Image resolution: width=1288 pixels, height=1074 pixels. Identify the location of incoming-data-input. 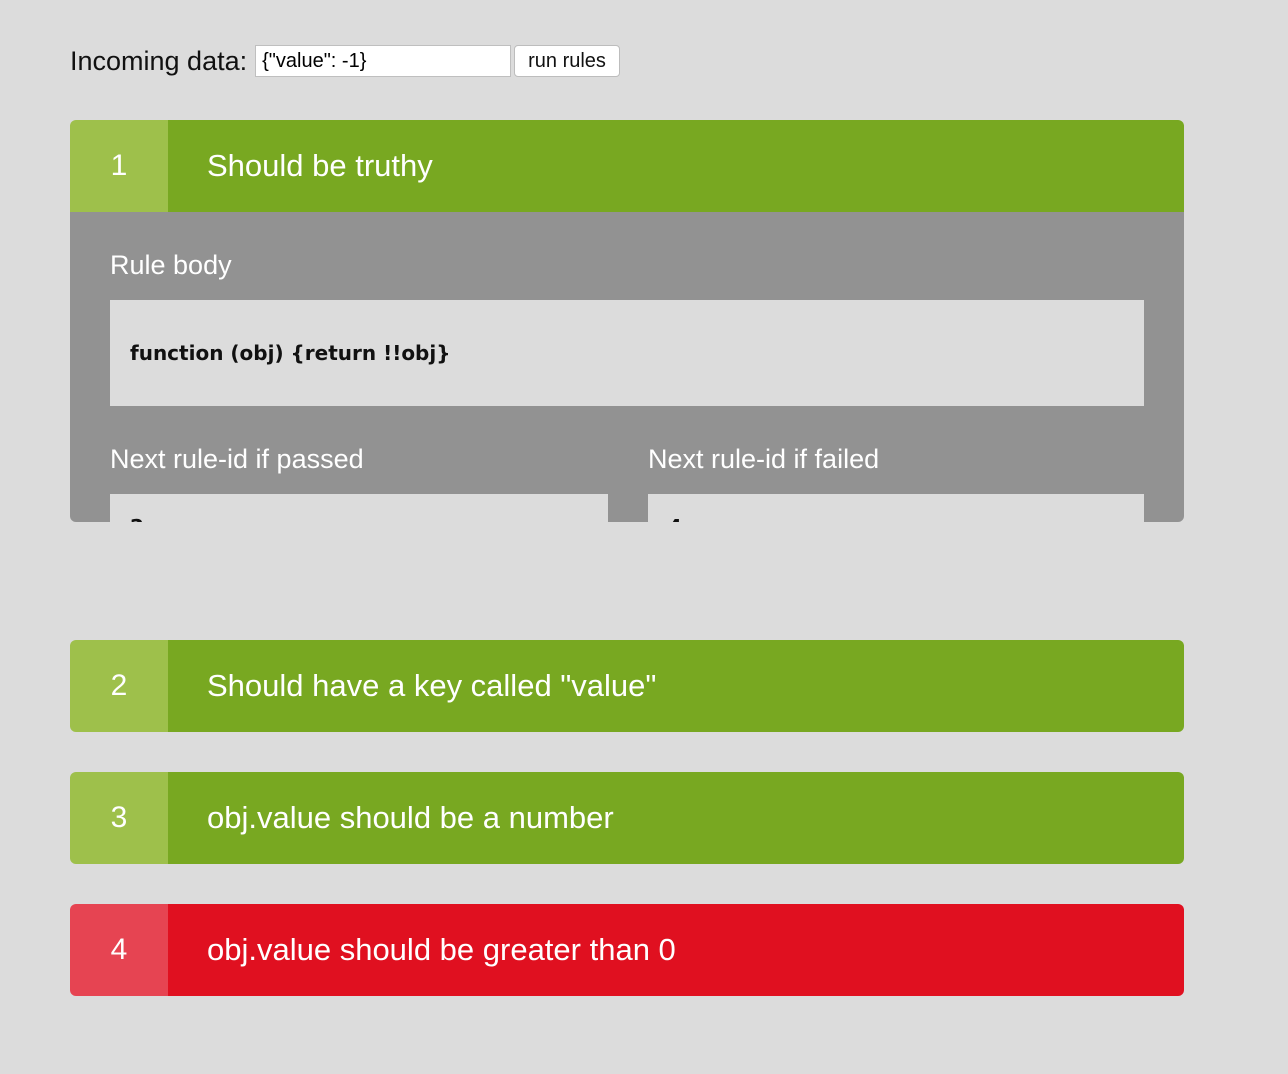
(383, 61).